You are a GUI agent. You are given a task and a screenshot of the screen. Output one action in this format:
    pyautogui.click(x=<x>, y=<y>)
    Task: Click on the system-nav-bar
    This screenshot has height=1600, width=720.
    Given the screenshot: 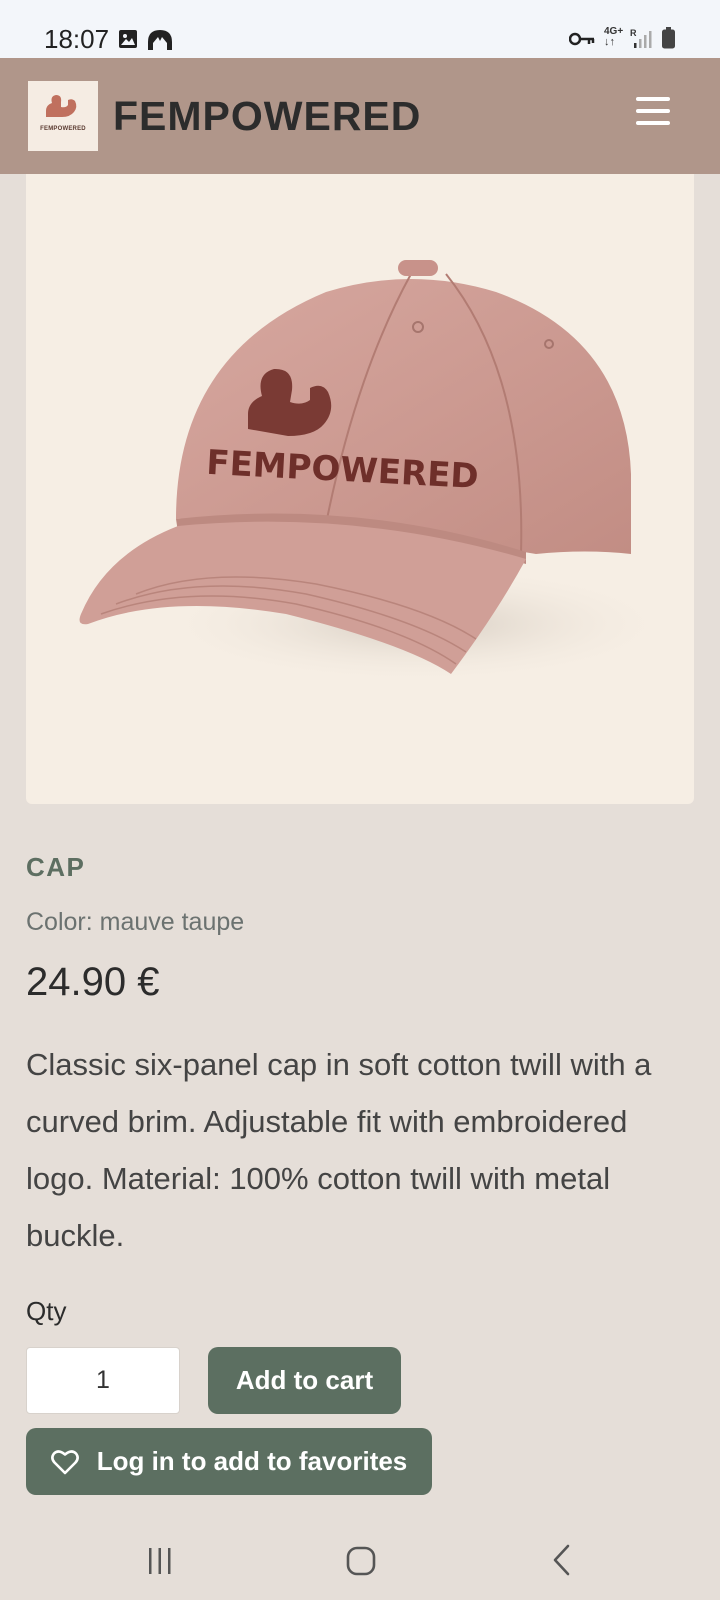 What is the action you would take?
    pyautogui.click(x=360, y=1565)
    